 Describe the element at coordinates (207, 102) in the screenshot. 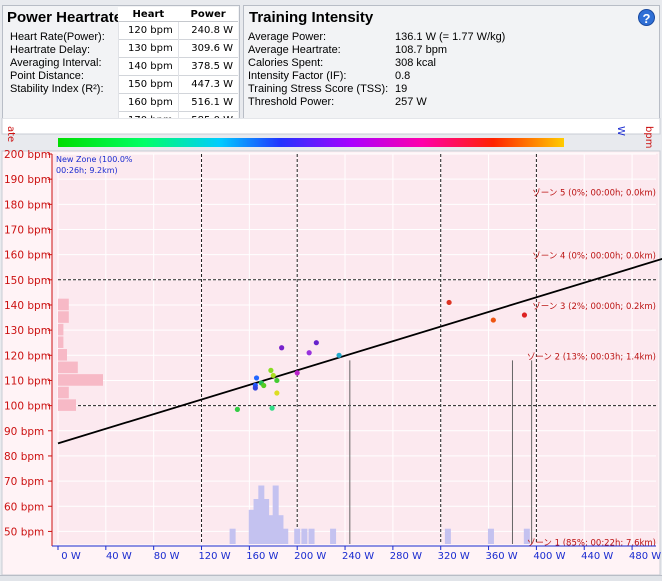

I see `table-cell-power: 516.1 W` at that location.